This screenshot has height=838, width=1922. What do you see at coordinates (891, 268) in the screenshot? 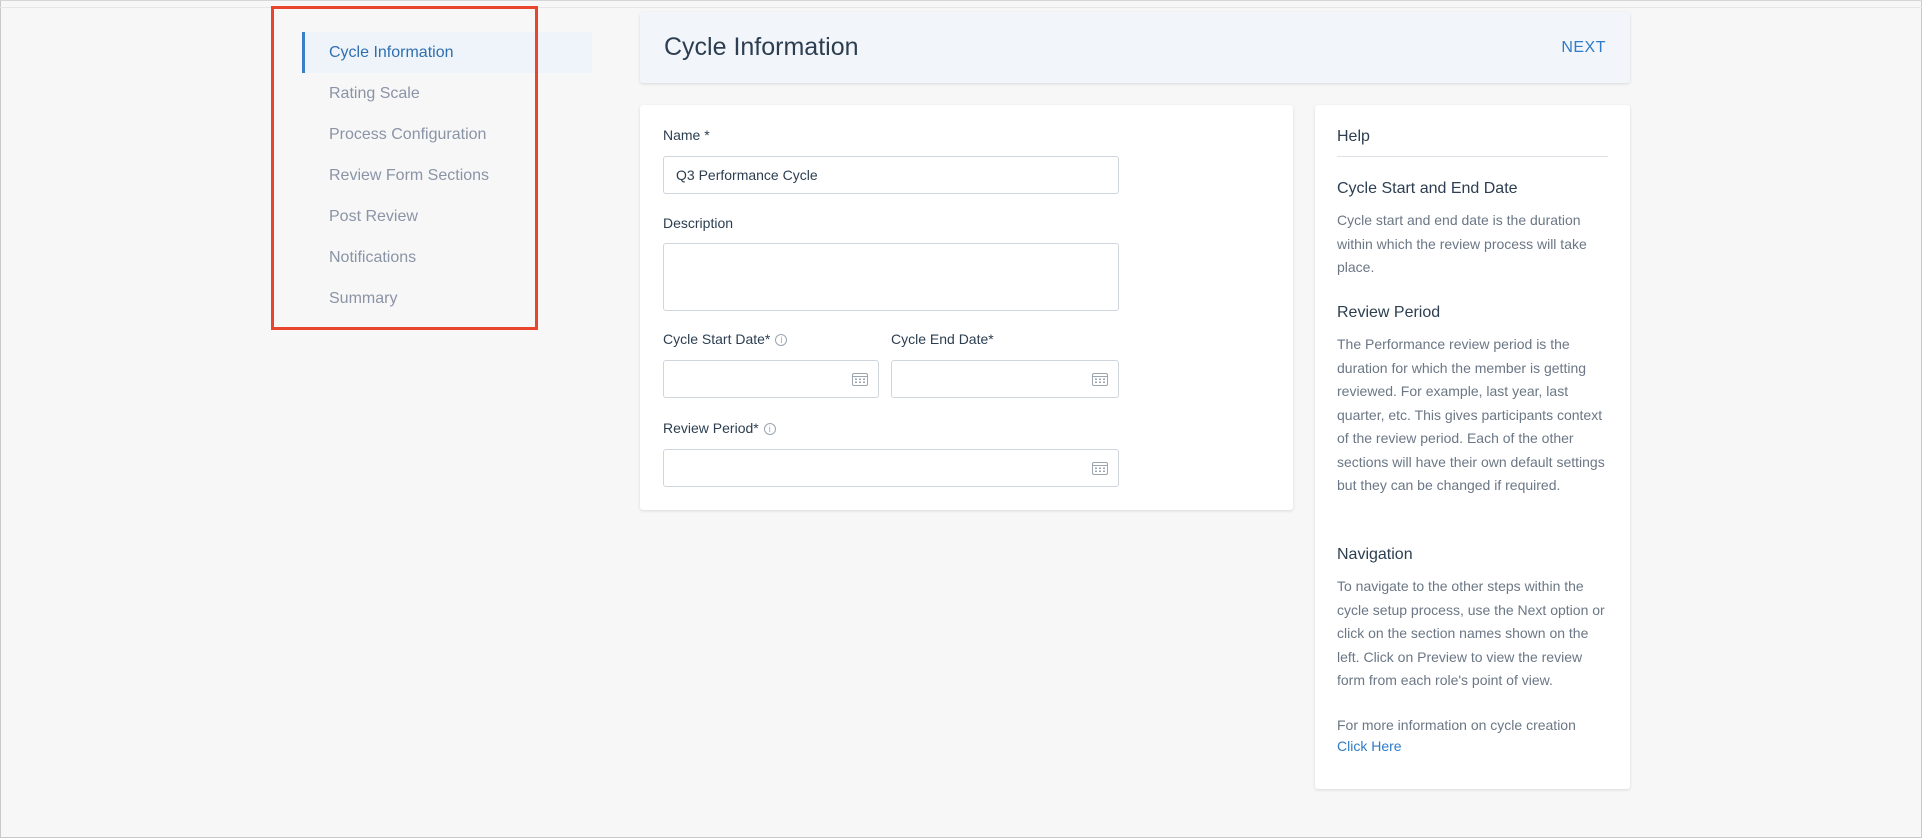
I see `description-input` at bounding box center [891, 268].